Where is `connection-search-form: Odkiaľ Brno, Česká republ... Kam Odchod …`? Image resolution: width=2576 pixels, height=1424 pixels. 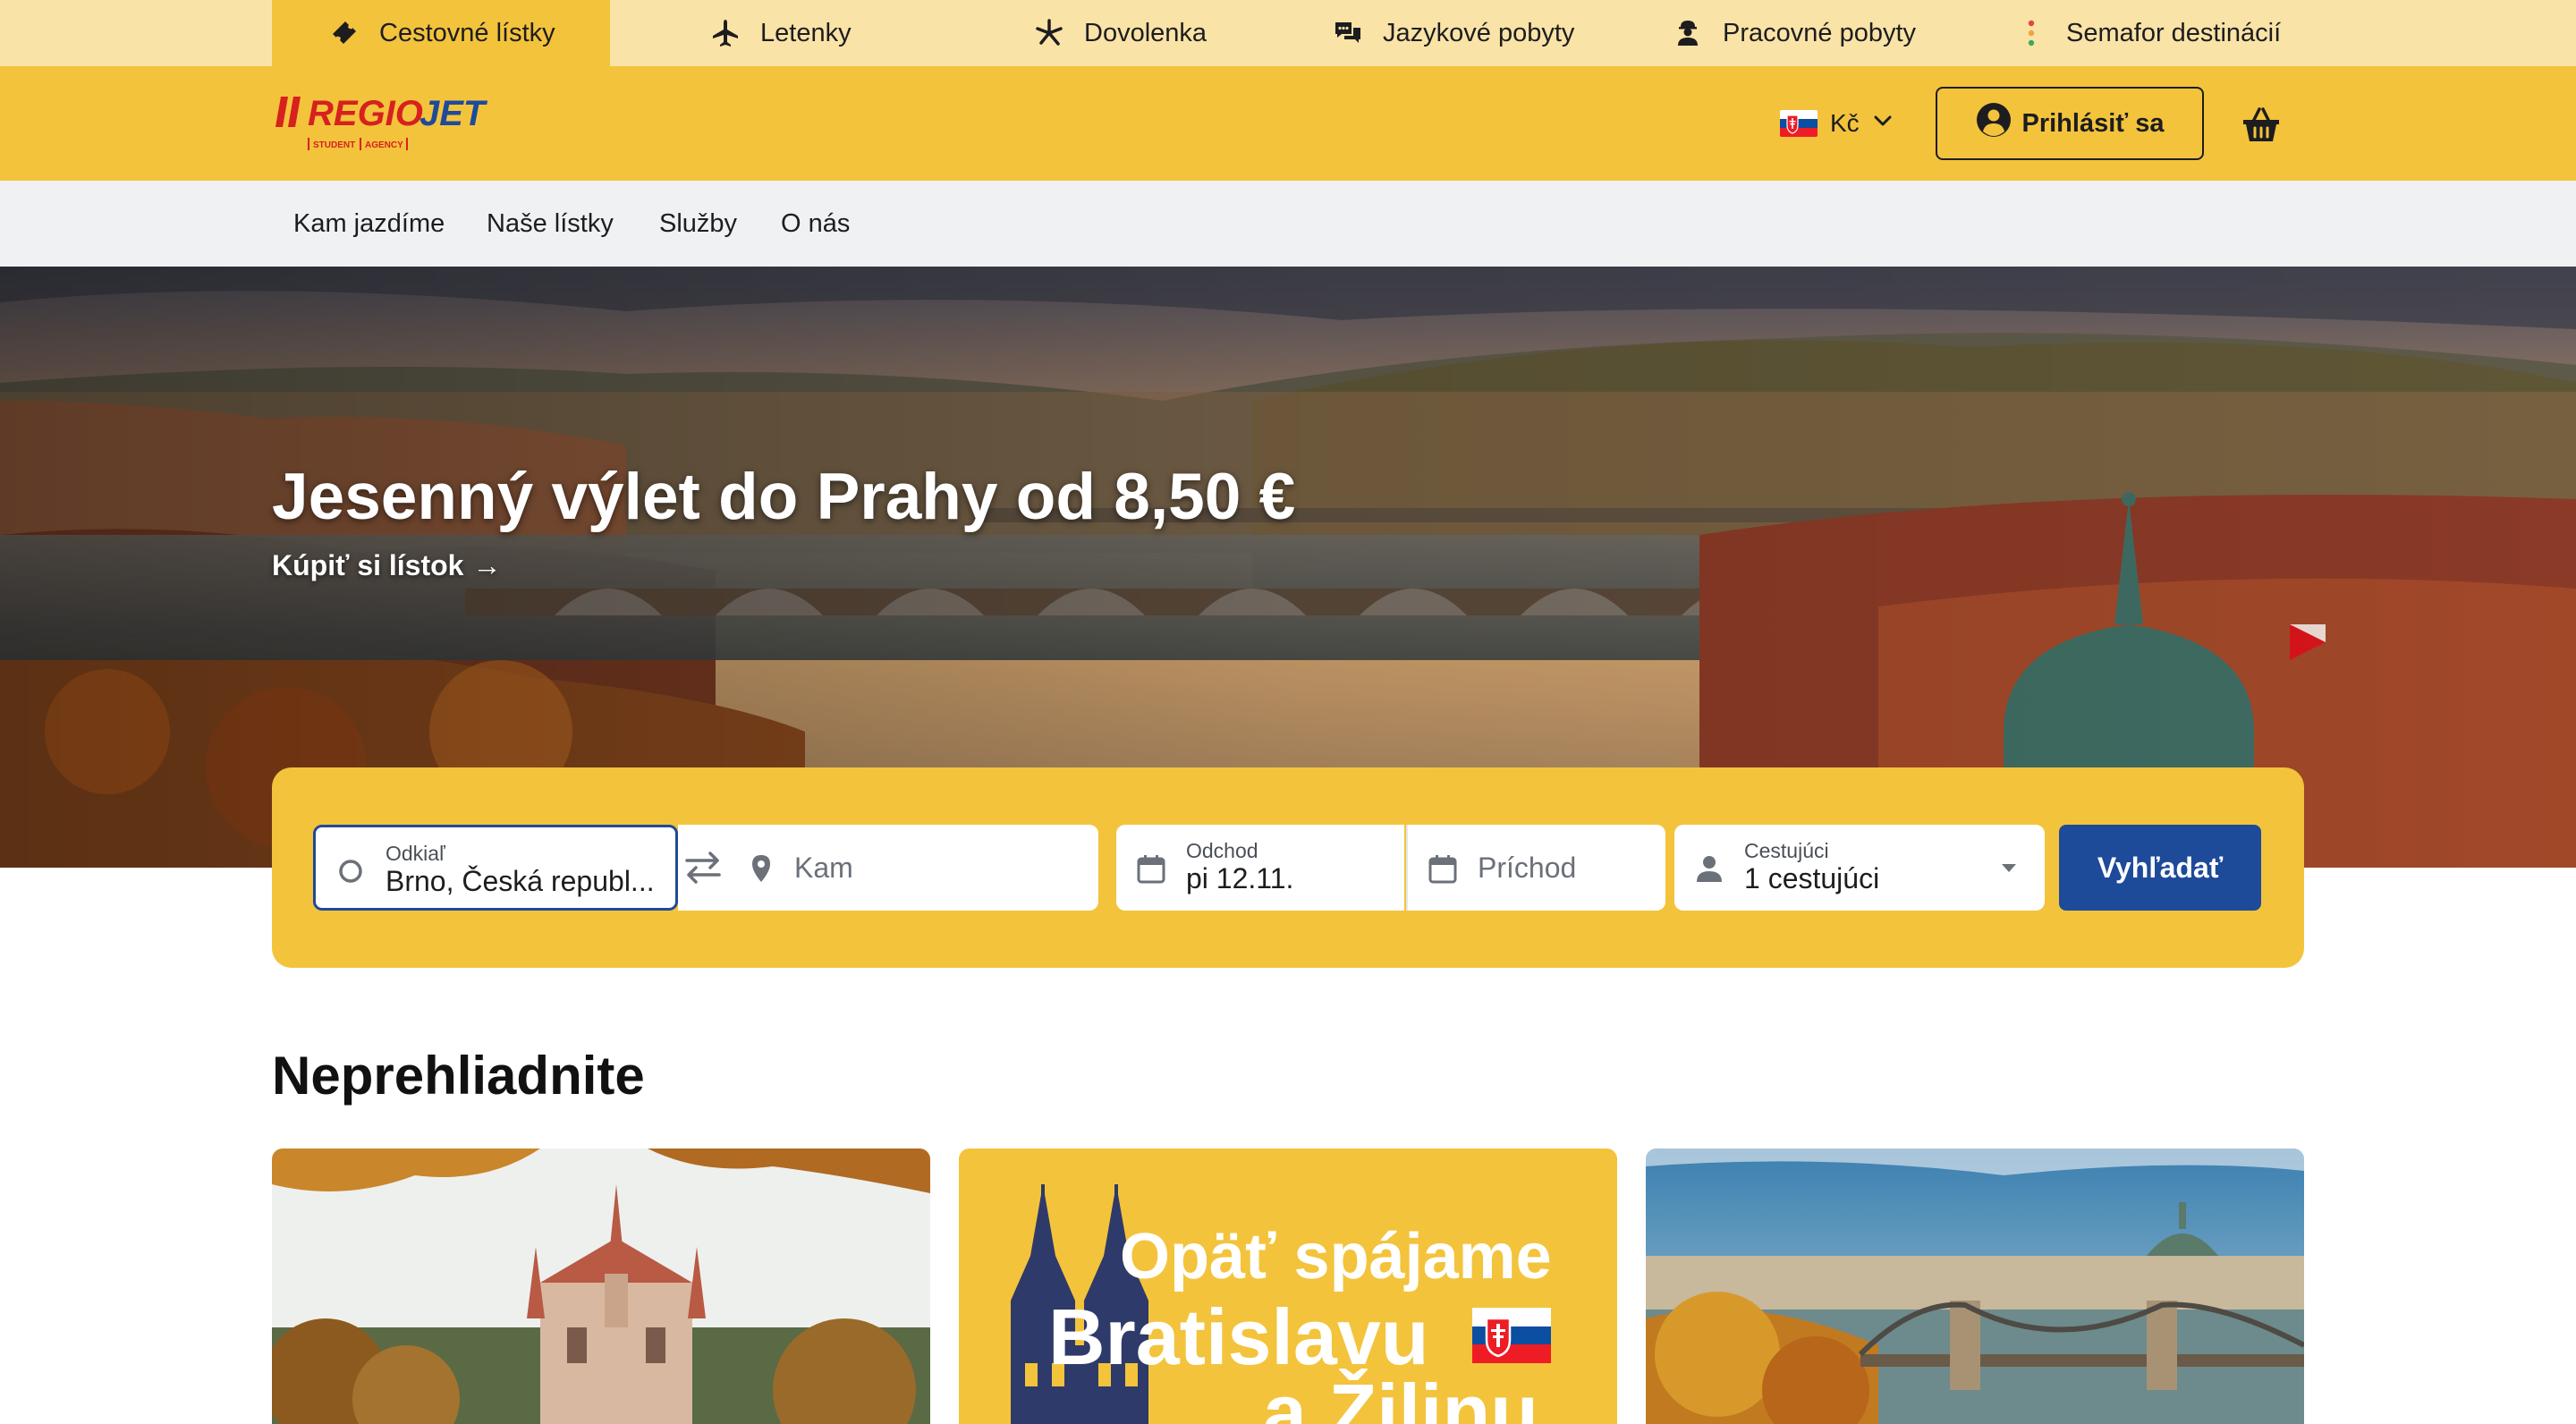
connection-search-form: Odkiaľ Brno, Česká republ... Kam Odchod … is located at coordinates (1288, 867).